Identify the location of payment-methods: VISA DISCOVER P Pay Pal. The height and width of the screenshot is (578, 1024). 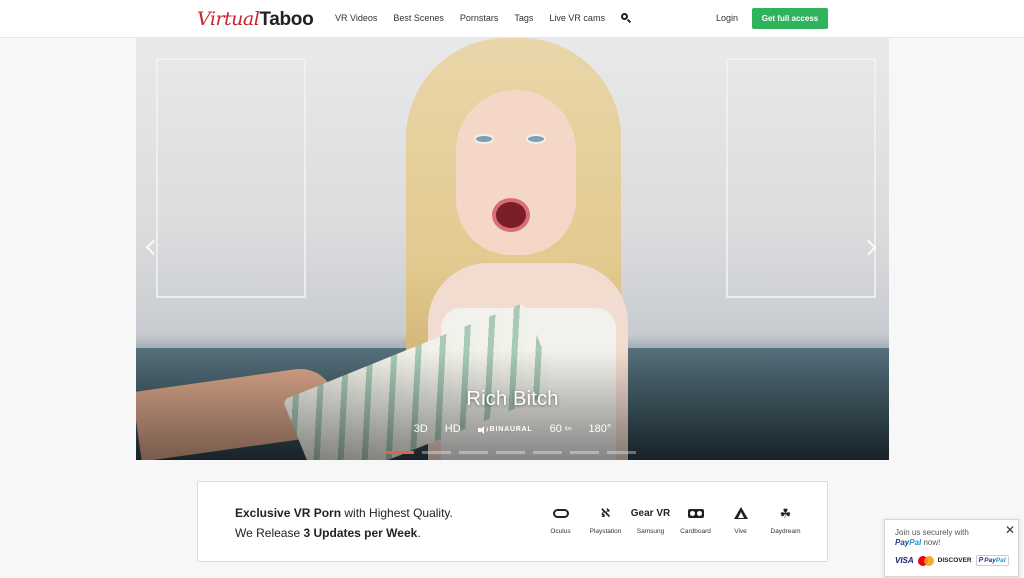
(952, 560).